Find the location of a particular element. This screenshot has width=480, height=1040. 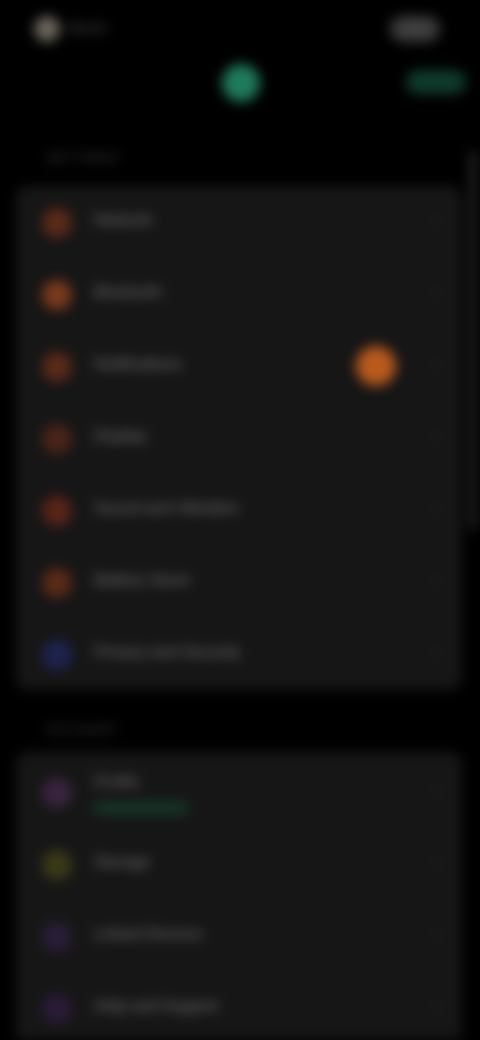

network-icon is located at coordinates (57, 223).